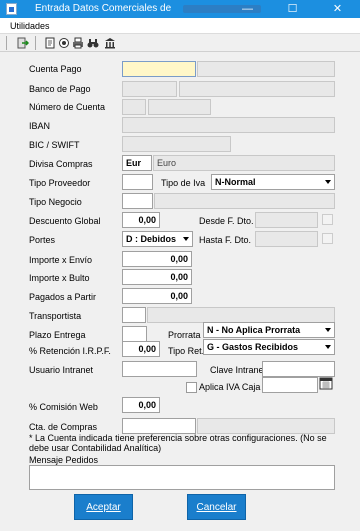  I want to click on pagados-partir-input: 0,00, so click(157, 296).